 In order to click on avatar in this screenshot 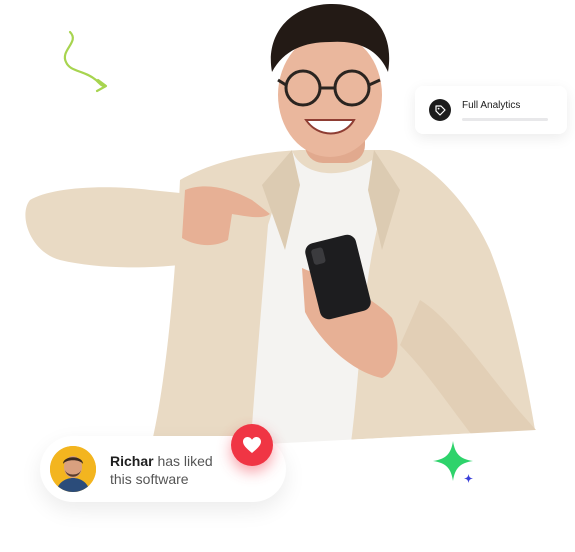, I will do `click(73, 469)`.